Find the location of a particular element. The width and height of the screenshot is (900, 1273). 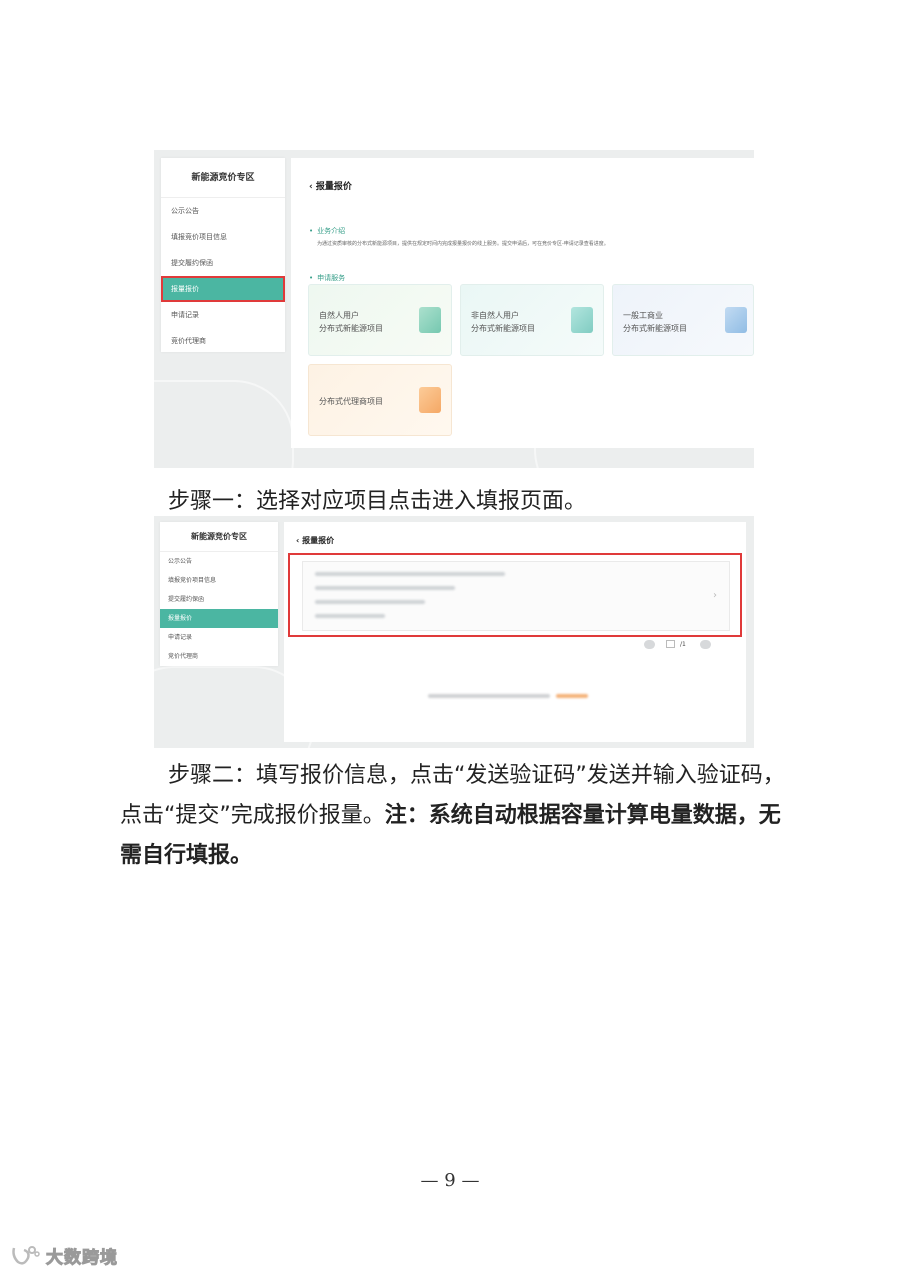

watermark: 大数跨境 is located at coordinates (64, 1255).